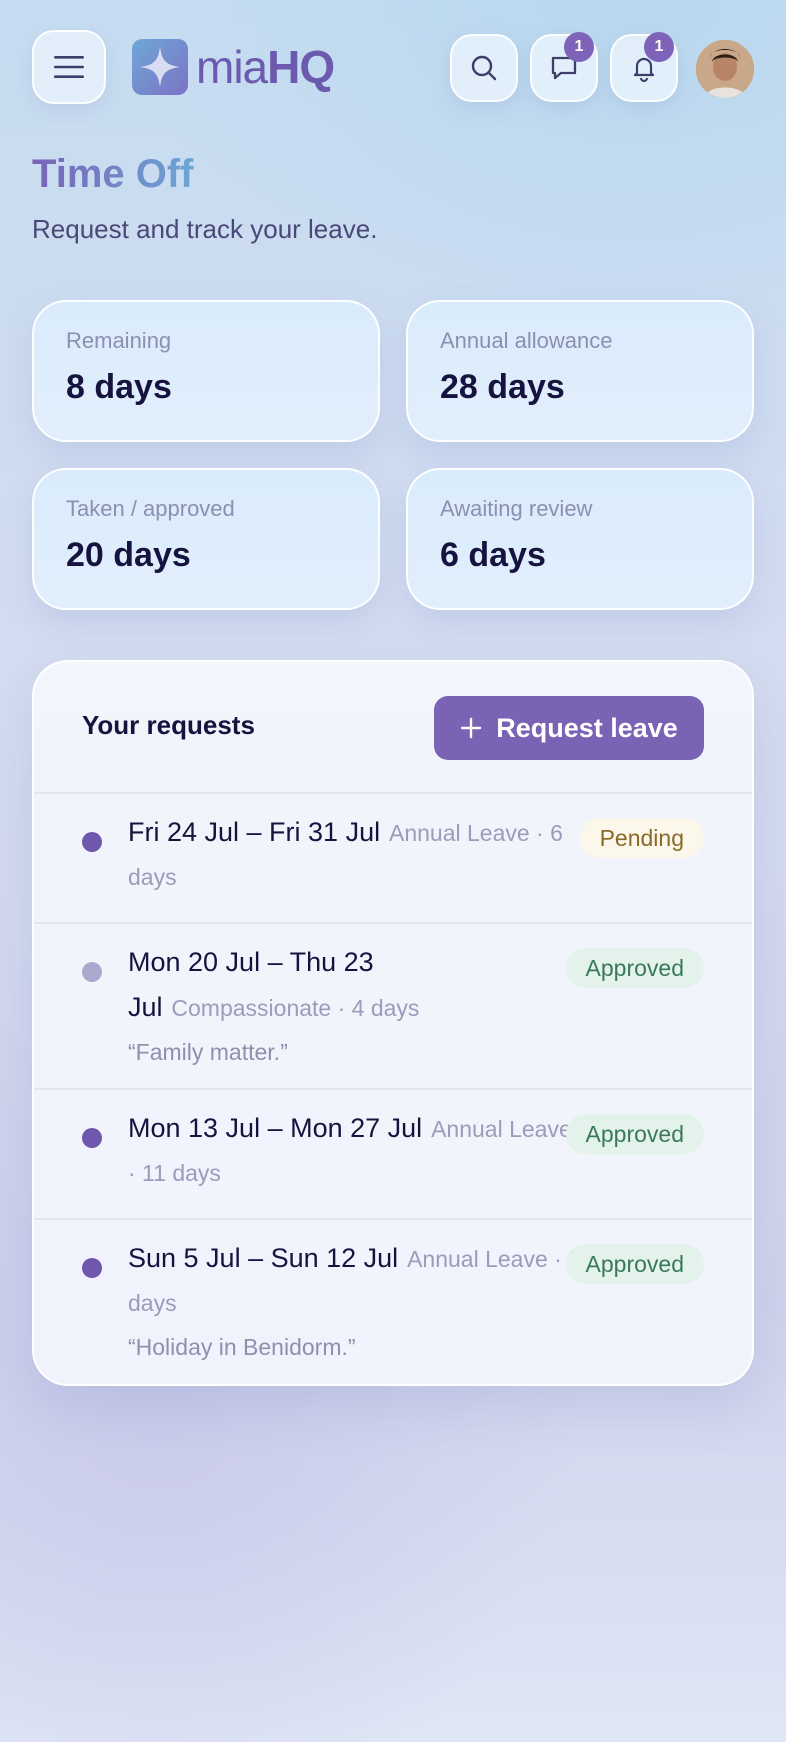  Describe the element at coordinates (580, 371) in the screenshot. I see `stat-card-annual-allowance: Annual allowance 28 days` at that location.